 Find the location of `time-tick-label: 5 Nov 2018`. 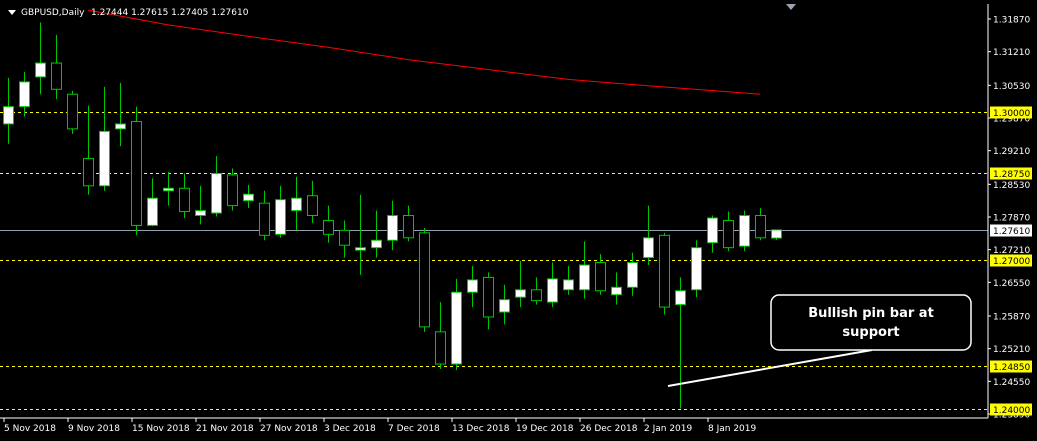

time-tick-label: 5 Nov 2018 is located at coordinates (30, 429).